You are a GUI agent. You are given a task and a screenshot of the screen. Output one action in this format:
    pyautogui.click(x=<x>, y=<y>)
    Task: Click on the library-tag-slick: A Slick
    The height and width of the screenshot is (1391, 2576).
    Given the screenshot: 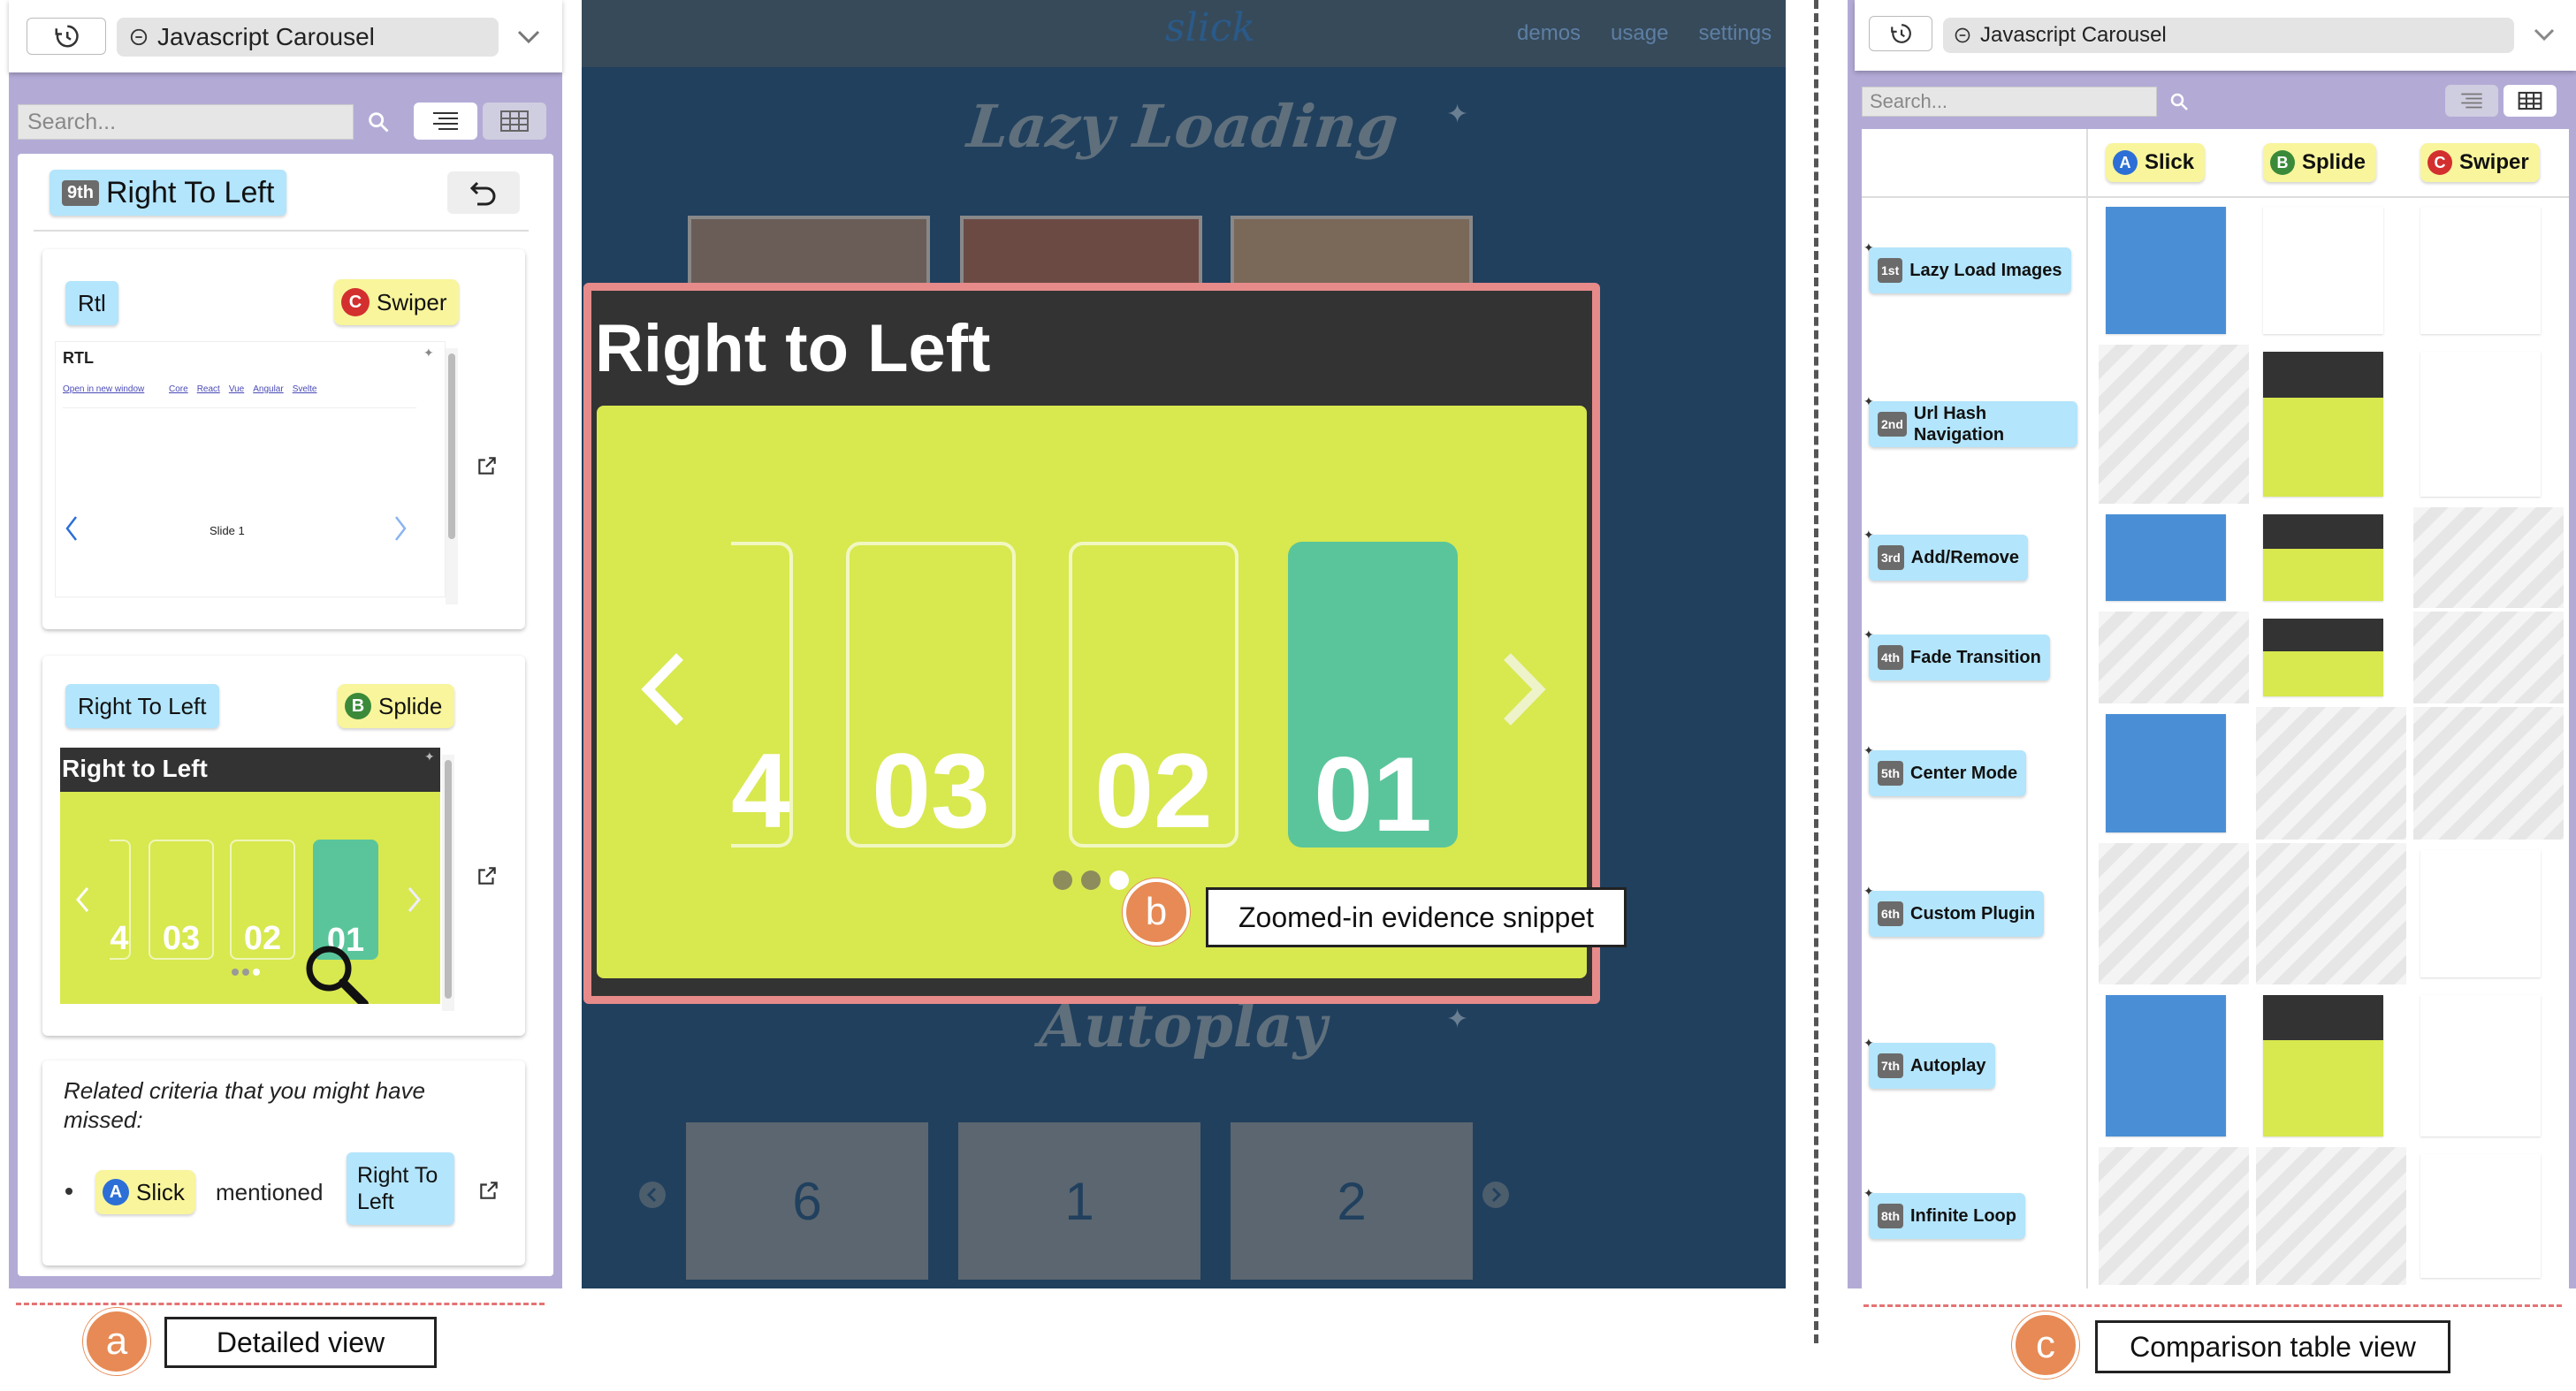 What is the action you would take?
    pyautogui.click(x=145, y=1192)
    